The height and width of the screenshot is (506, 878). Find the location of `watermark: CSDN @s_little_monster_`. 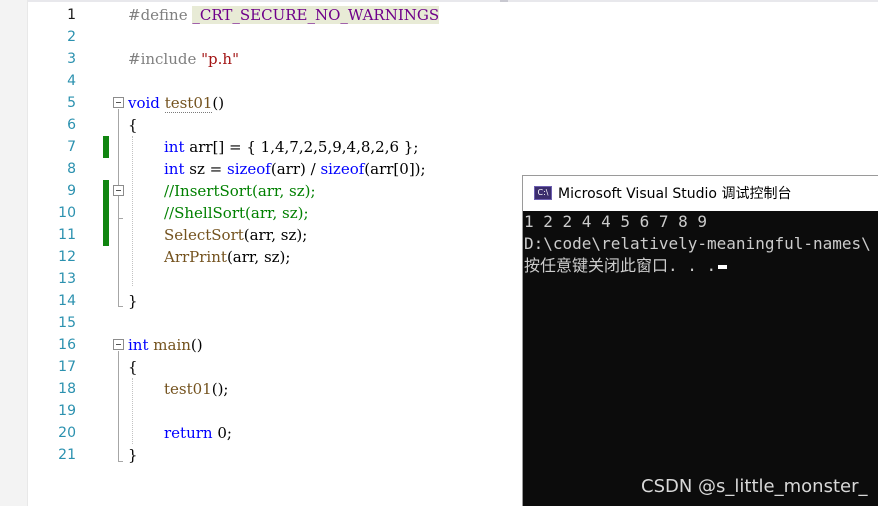

watermark: CSDN @s_little_monster_ is located at coordinates (754, 486).